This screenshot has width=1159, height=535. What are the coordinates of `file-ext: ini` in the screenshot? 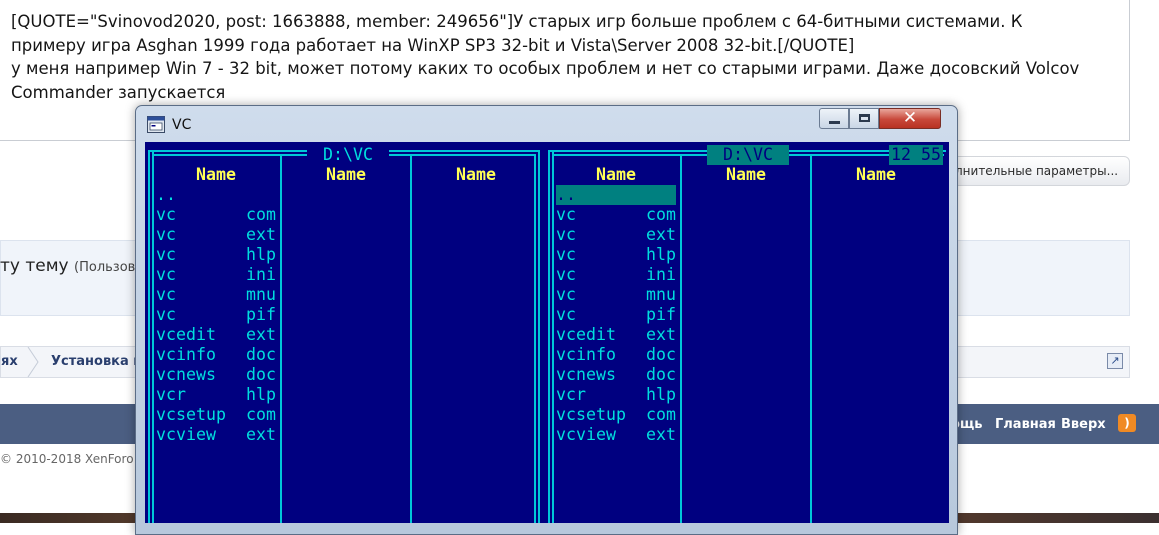 It's located at (261, 274).